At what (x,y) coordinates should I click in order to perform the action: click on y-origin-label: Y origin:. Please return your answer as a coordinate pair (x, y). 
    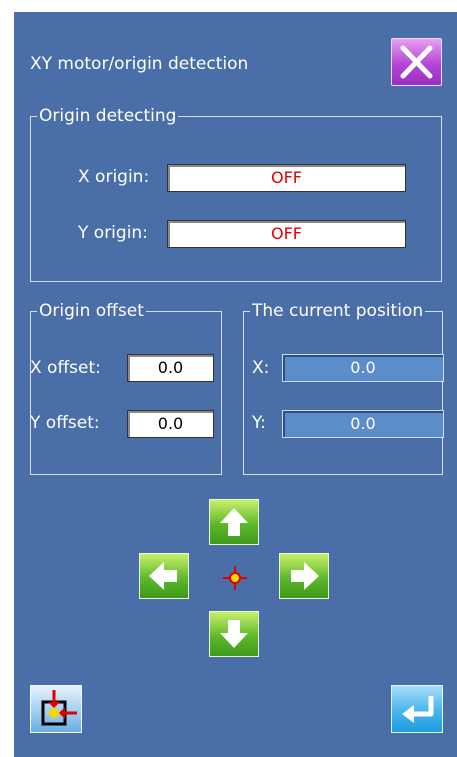
    Looking at the image, I should click on (113, 233).